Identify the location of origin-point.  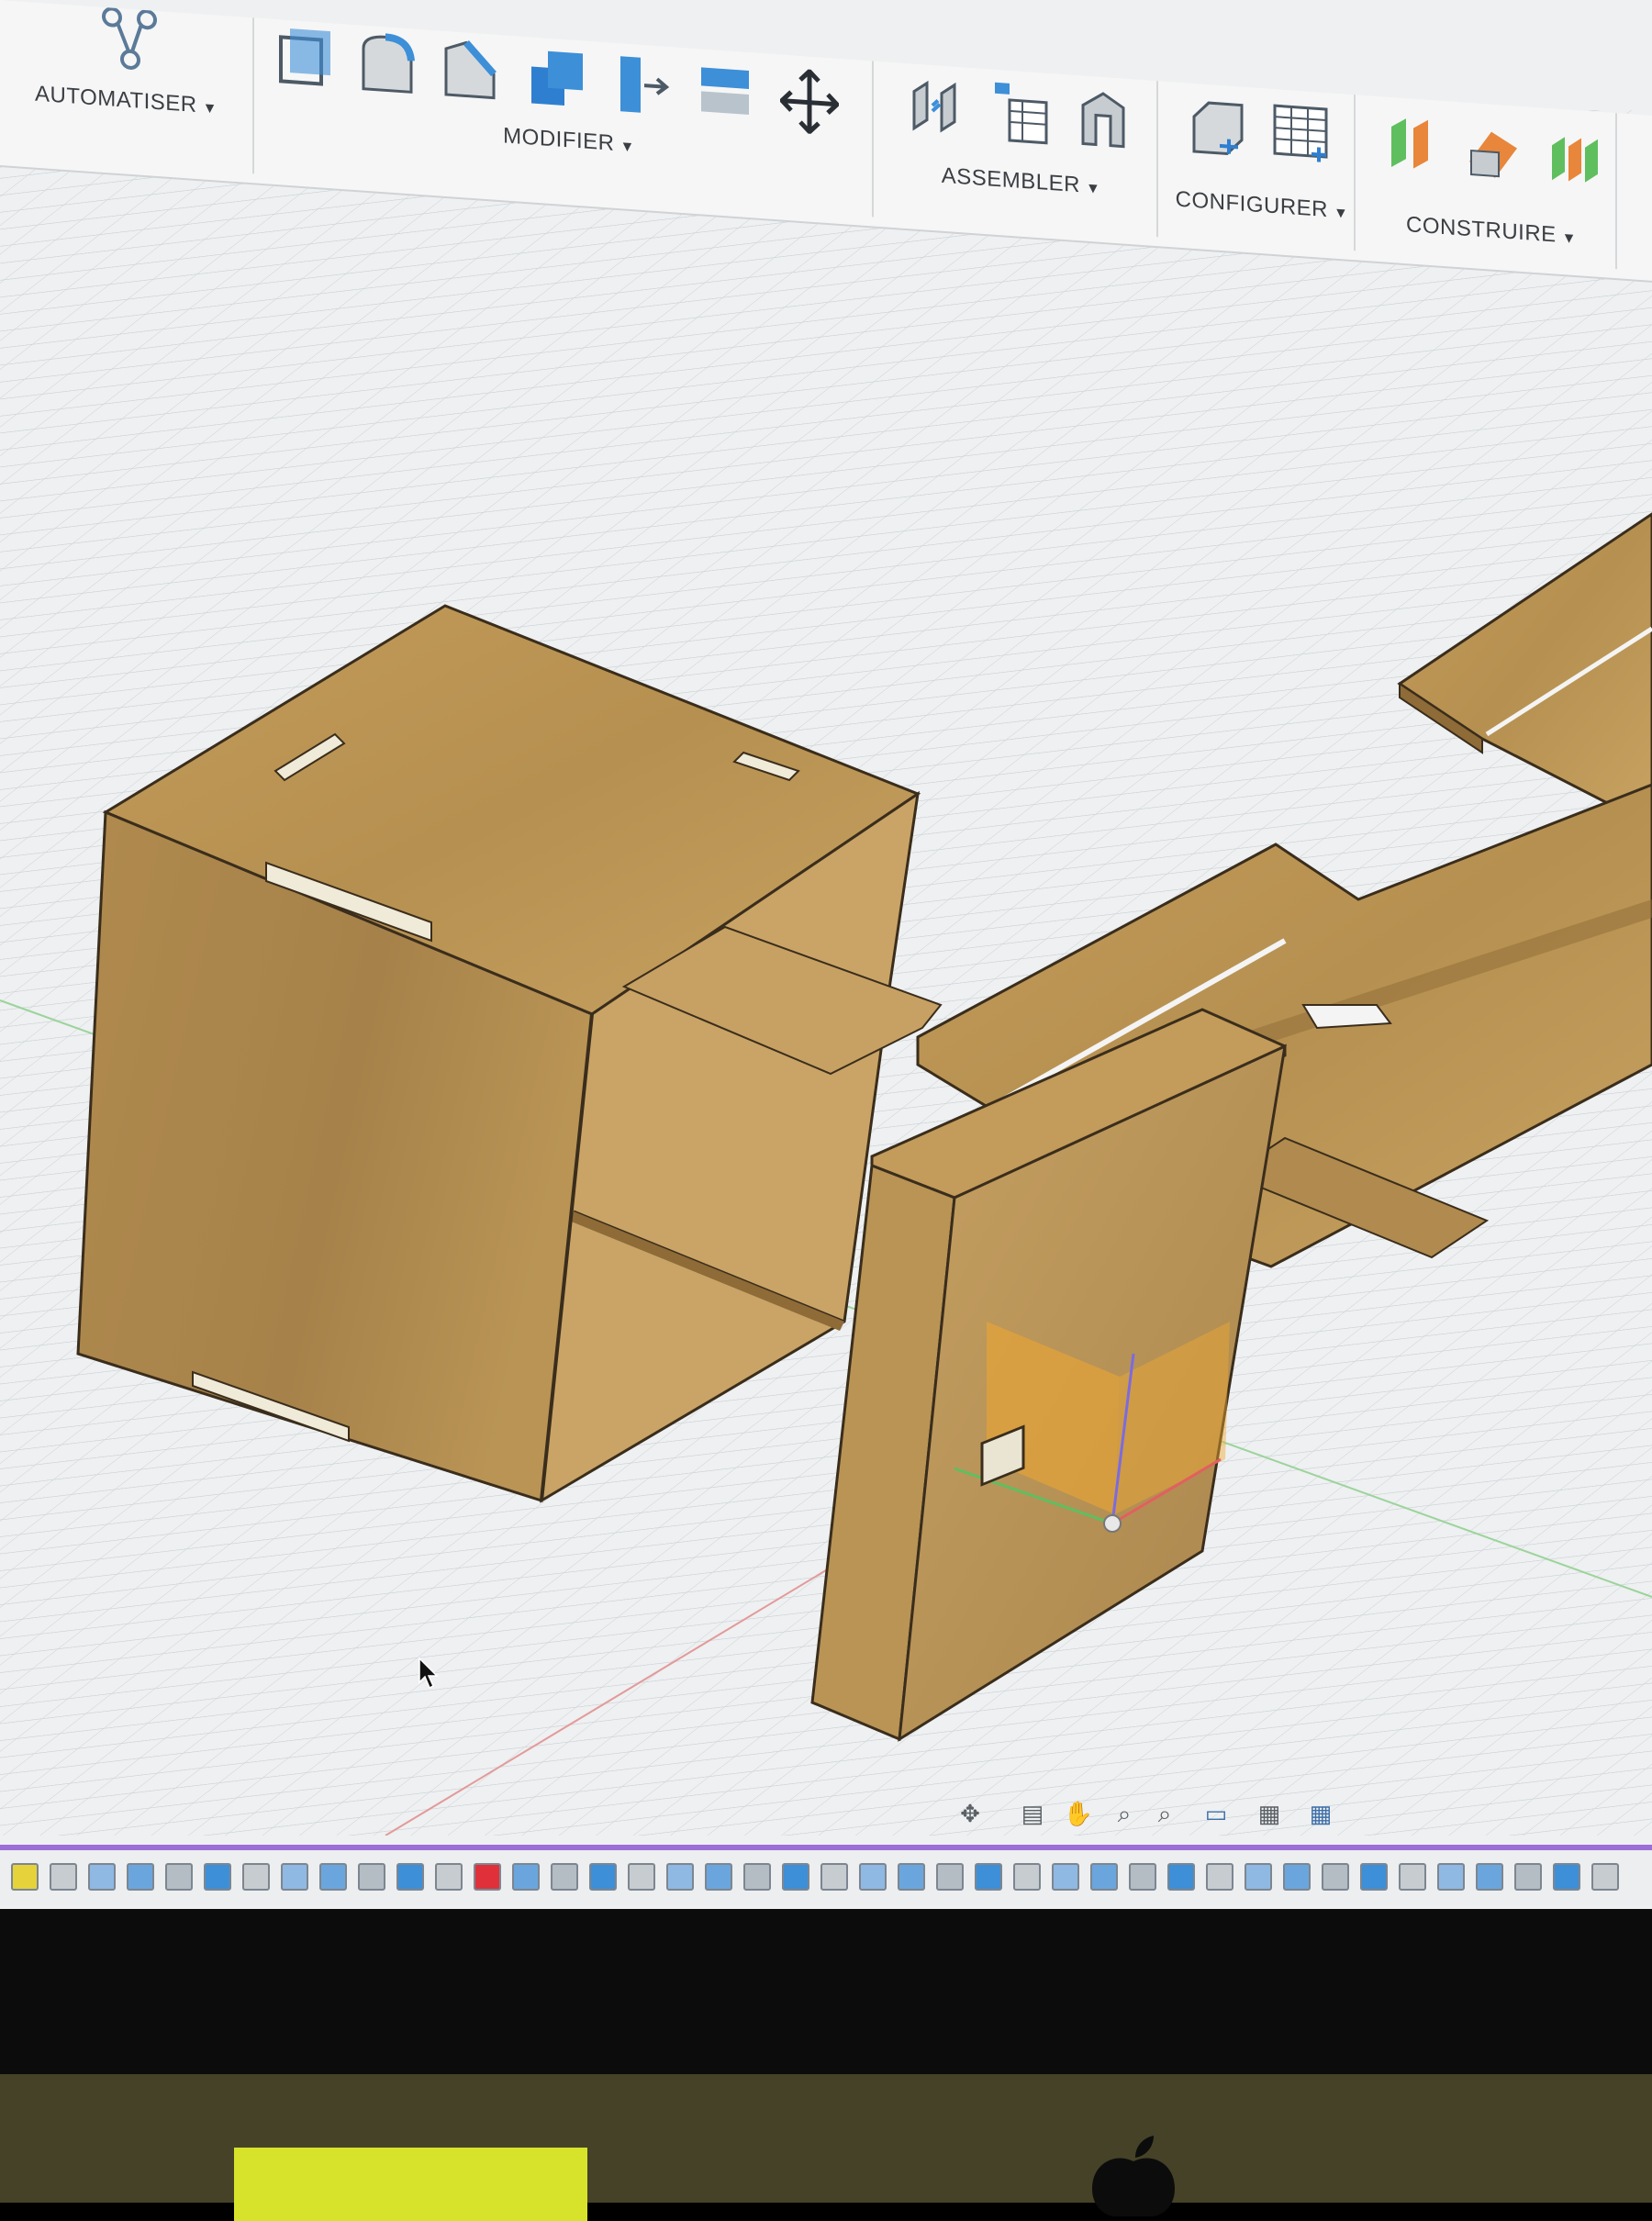
(1112, 1523).